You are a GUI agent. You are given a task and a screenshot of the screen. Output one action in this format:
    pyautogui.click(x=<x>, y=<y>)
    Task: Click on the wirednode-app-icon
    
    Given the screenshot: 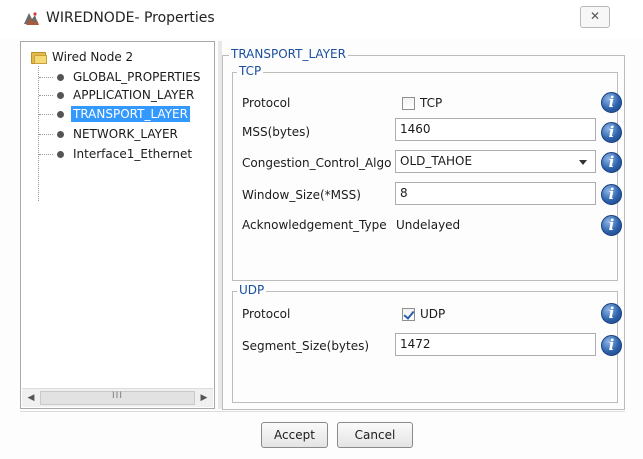 What is the action you would take?
    pyautogui.click(x=31, y=18)
    